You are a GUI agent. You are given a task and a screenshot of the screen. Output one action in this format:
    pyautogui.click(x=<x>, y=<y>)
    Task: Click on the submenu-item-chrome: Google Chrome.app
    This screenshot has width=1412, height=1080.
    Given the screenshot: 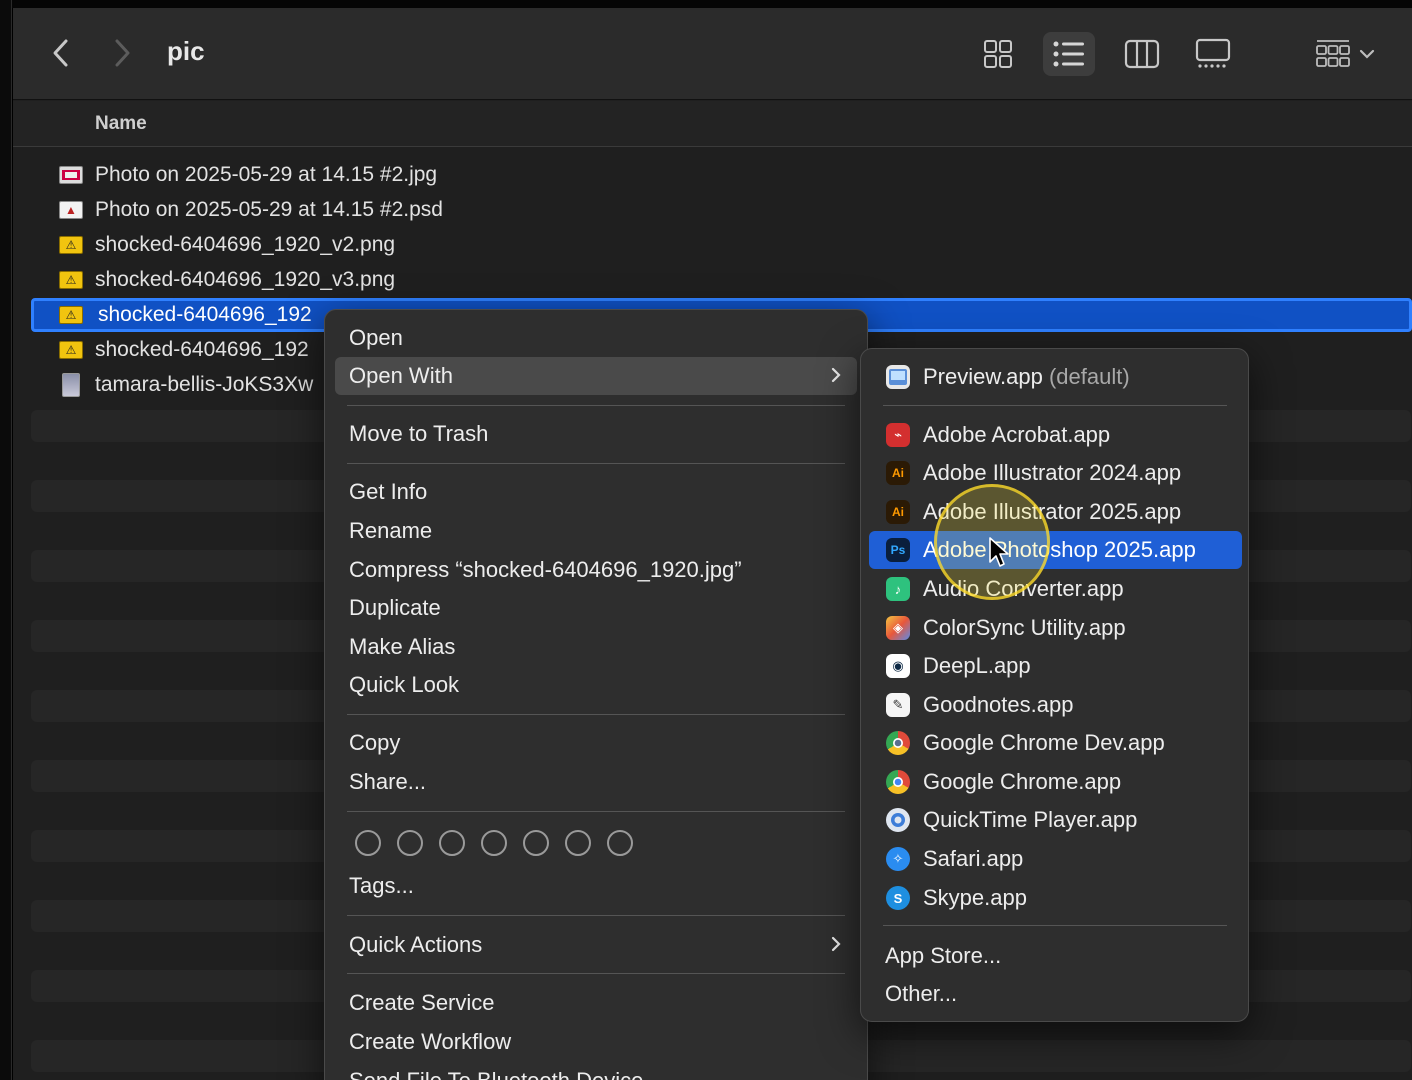 What is the action you would take?
    pyautogui.click(x=1055, y=782)
    